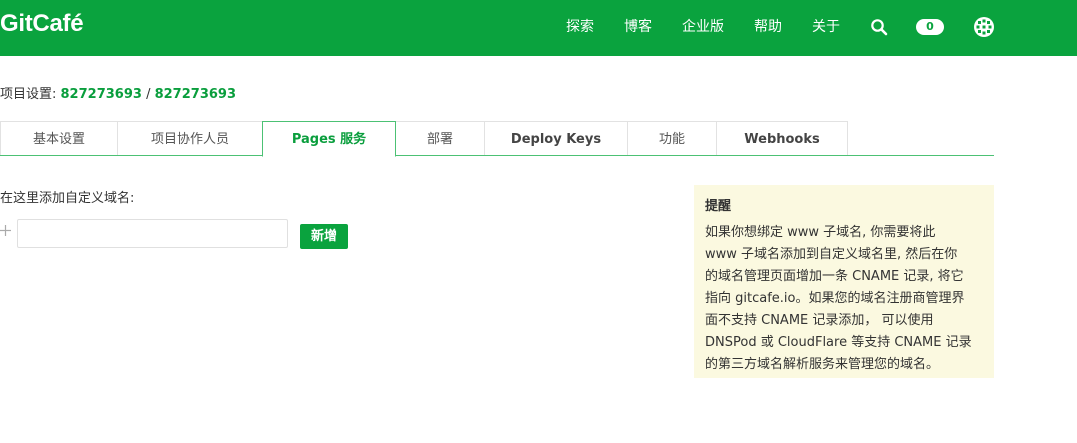 The image size is (1077, 443). I want to click on search-icon, so click(879, 27).